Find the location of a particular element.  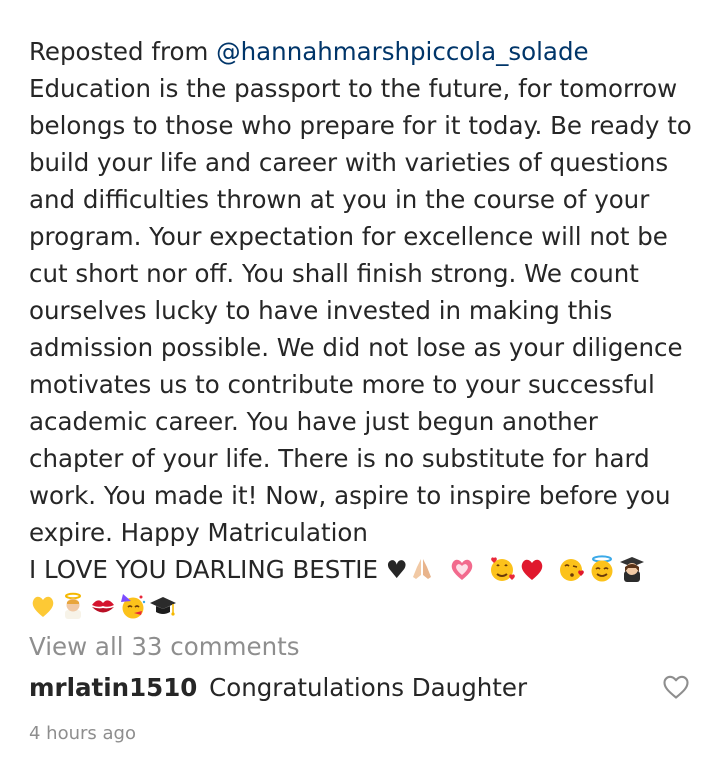

kiss-mark-icon is located at coordinates (103, 606).